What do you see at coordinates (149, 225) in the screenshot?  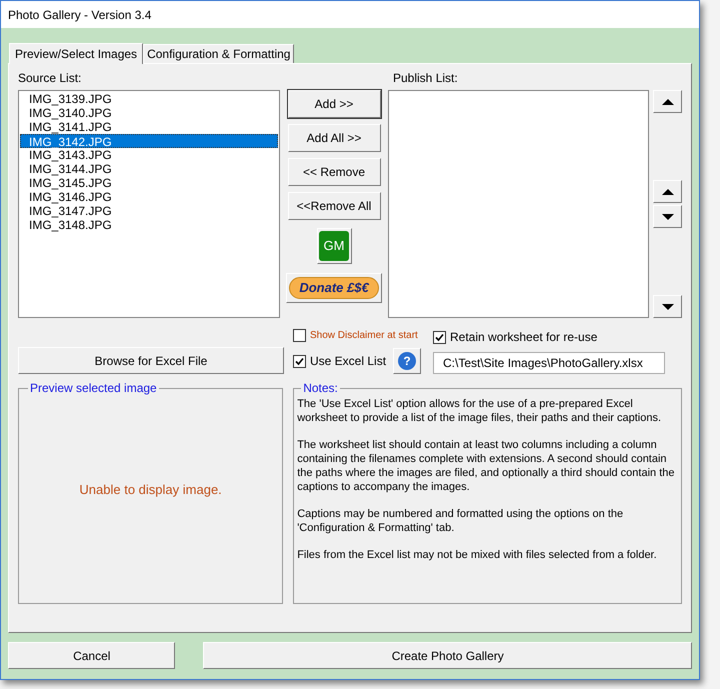 I see `list-item: IMG_3148.JPG` at bounding box center [149, 225].